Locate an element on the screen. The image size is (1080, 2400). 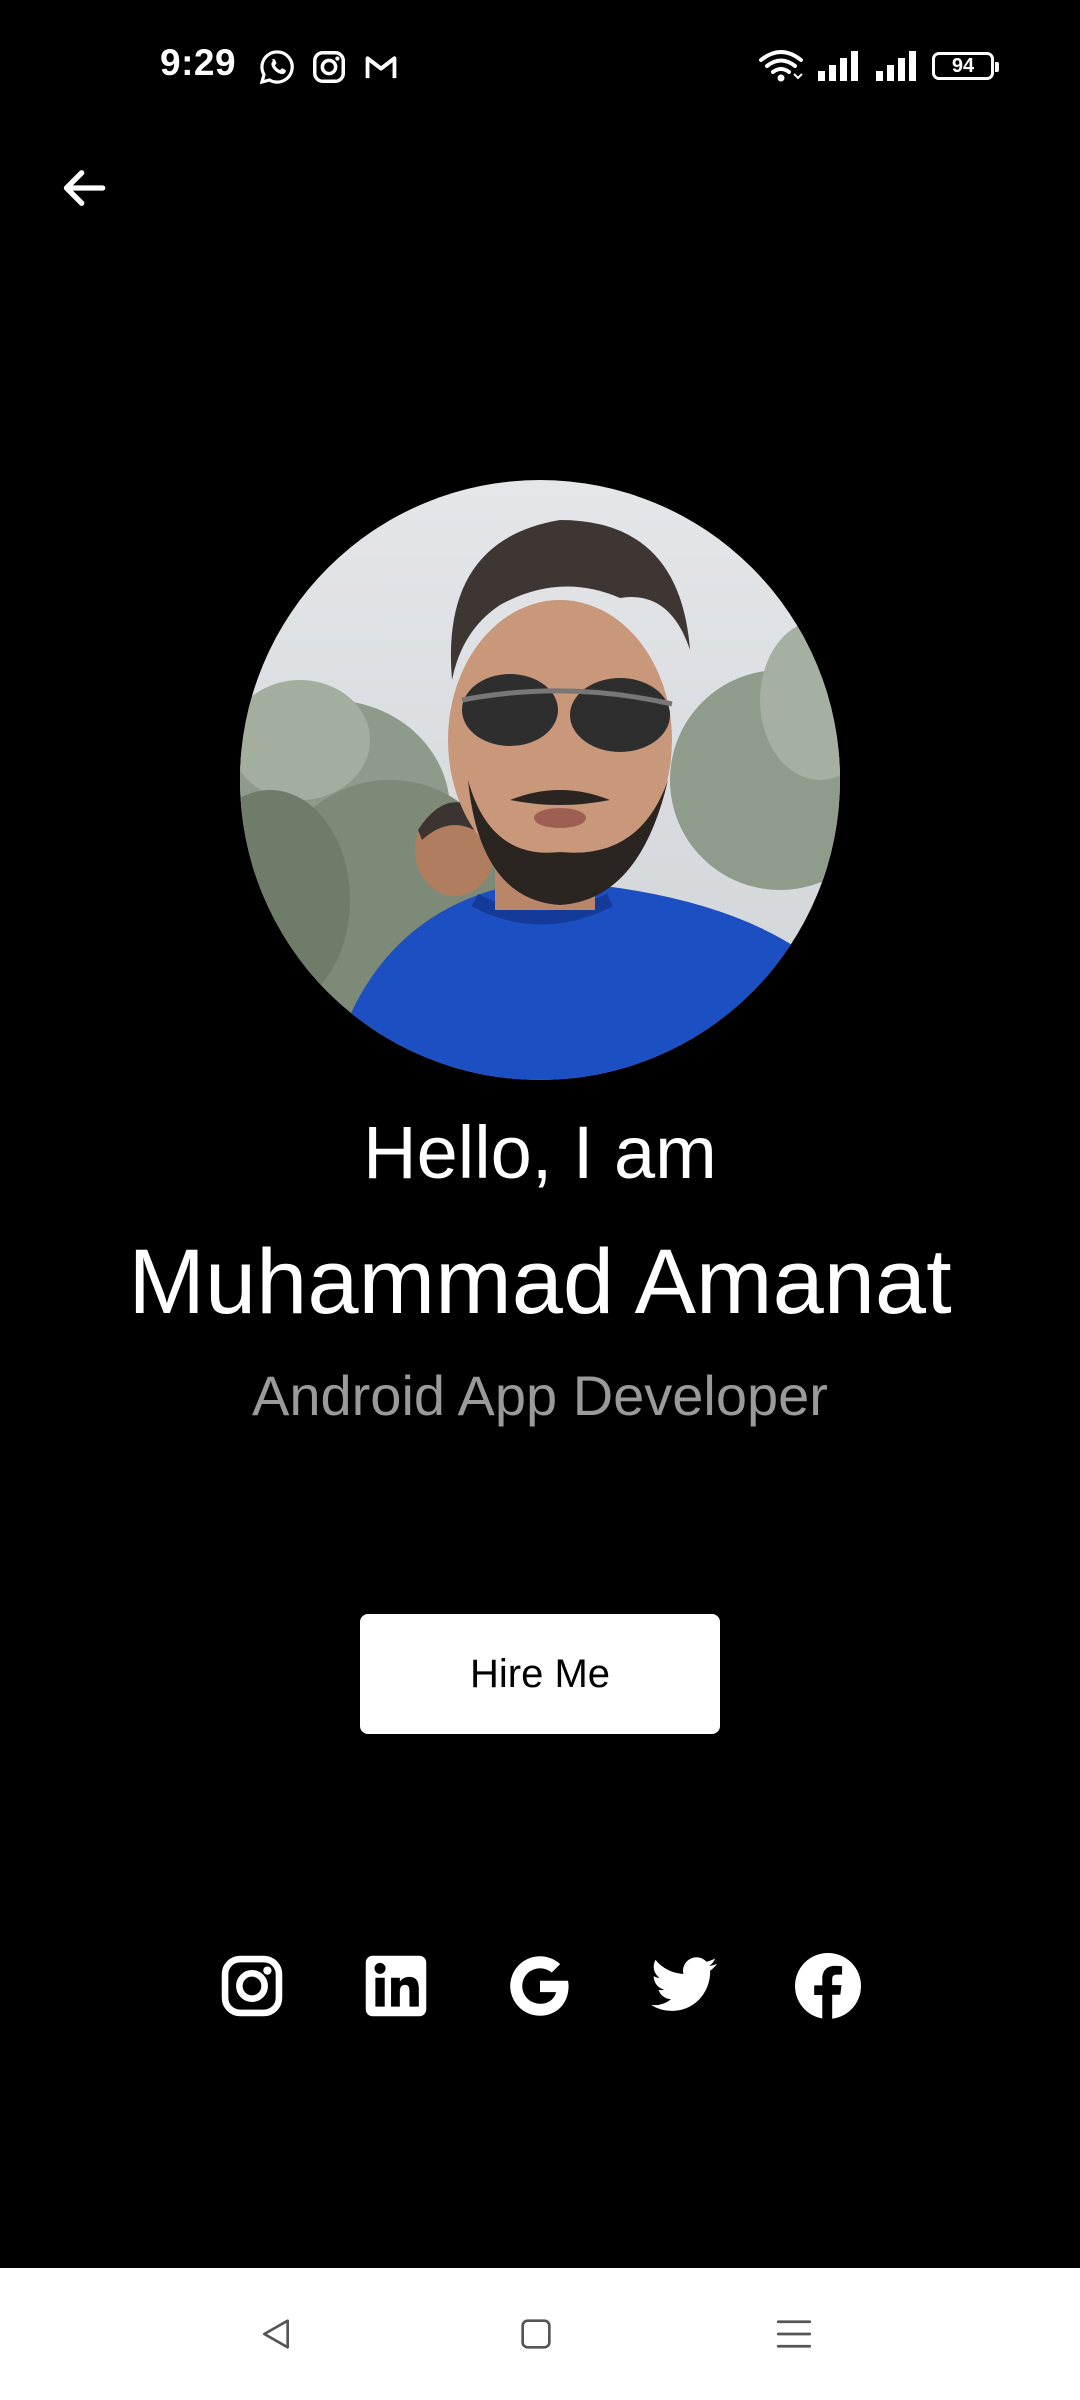
menu-nav-icon is located at coordinates (794, 2334).